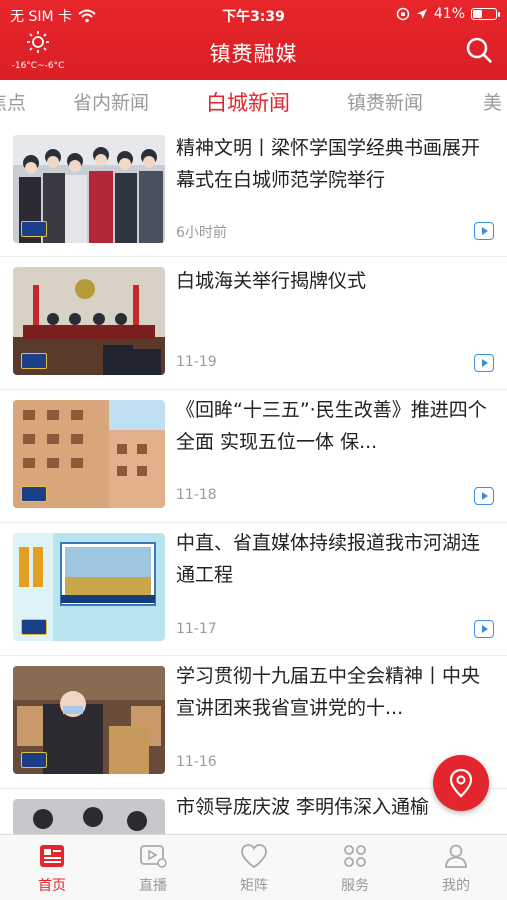 The image size is (507, 900). Describe the element at coordinates (253, 589) in the screenshot. I see `news-item: 中直、省直媒体持续报道我市河湖连通工程 11-17` at that location.